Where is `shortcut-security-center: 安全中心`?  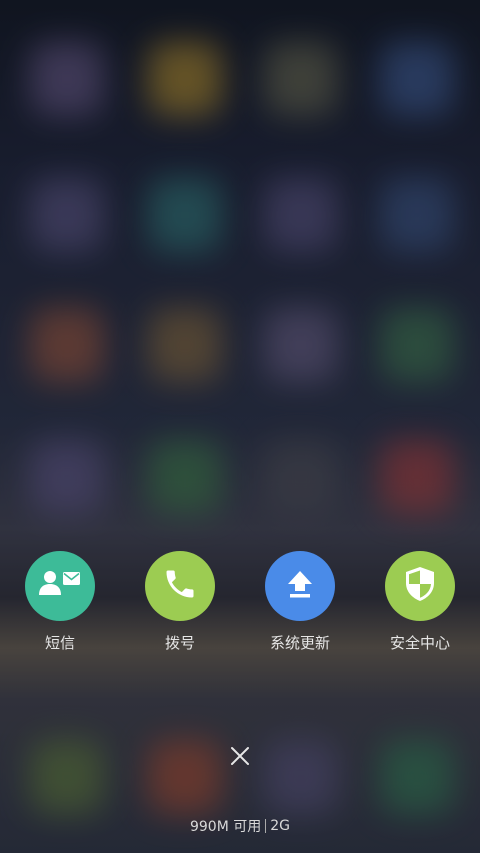 shortcut-security-center: 安全中心 is located at coordinates (420, 602).